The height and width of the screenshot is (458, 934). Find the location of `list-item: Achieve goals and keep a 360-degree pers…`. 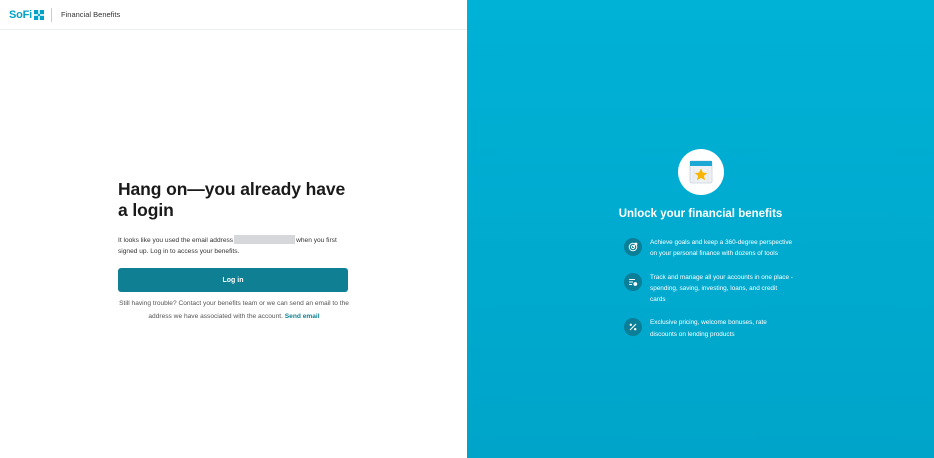

list-item: Achieve goals and keep a 360-degree pers… is located at coordinates (709, 248).